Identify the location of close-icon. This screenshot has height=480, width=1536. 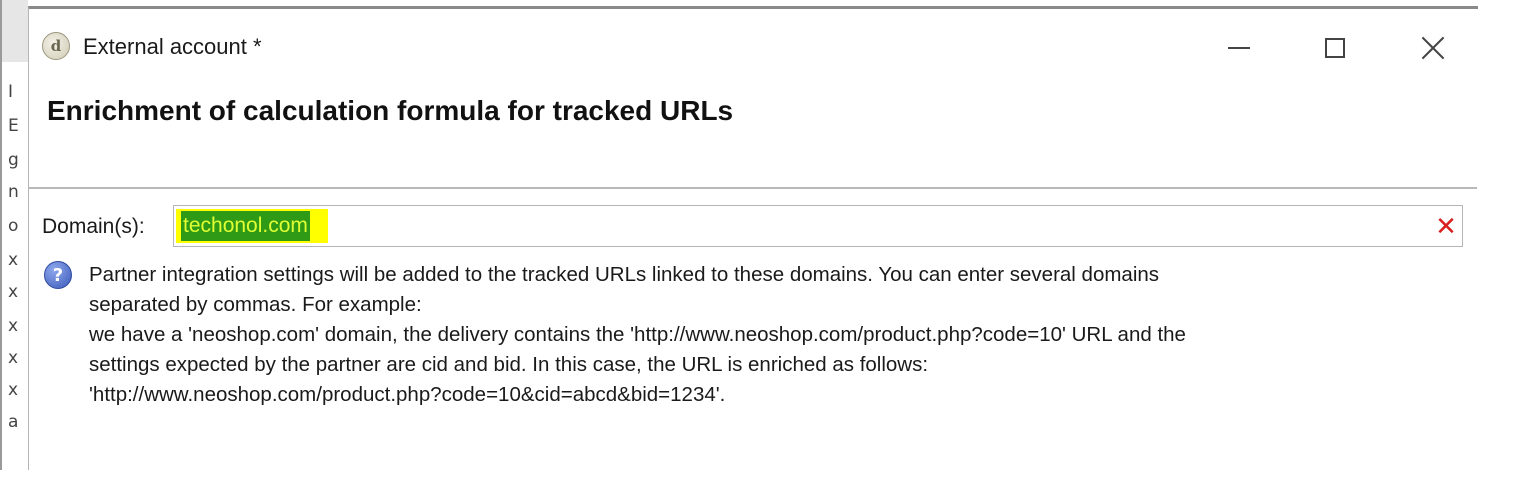
(1433, 48).